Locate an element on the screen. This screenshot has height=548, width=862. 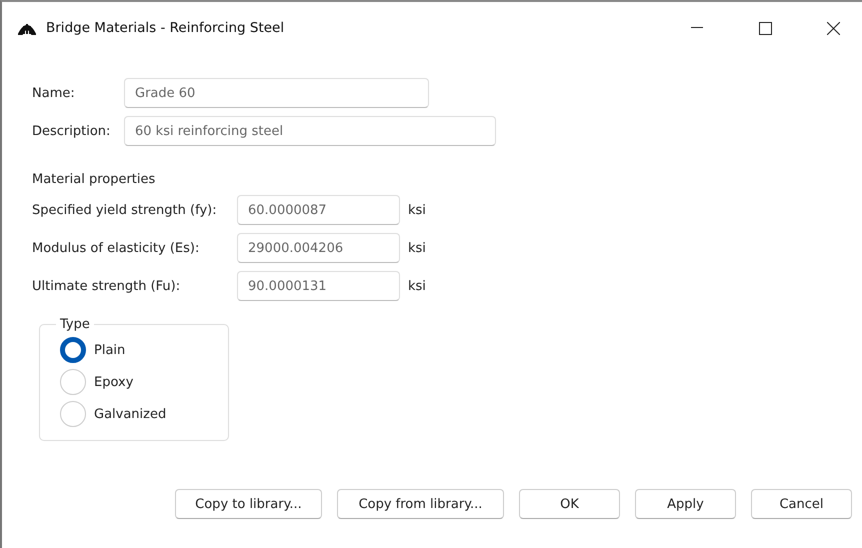
description-label: Description: is located at coordinates (72, 131).